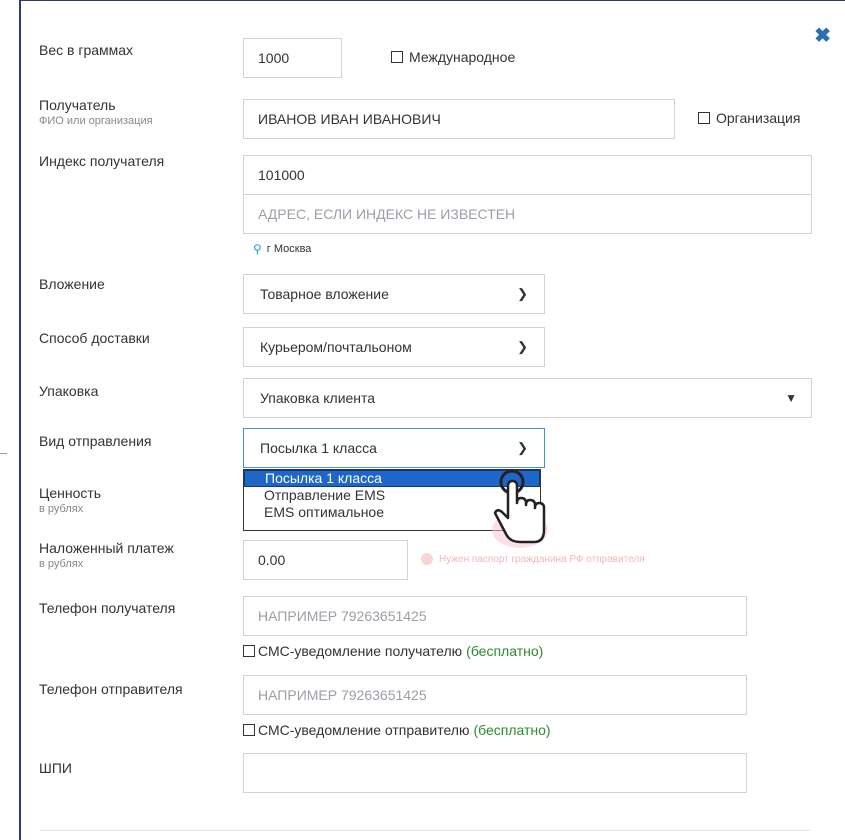 This screenshot has height=840, width=845. What do you see at coordinates (249, 651) in the screenshot?
I see `recipient-sms-checkbox-box` at bounding box center [249, 651].